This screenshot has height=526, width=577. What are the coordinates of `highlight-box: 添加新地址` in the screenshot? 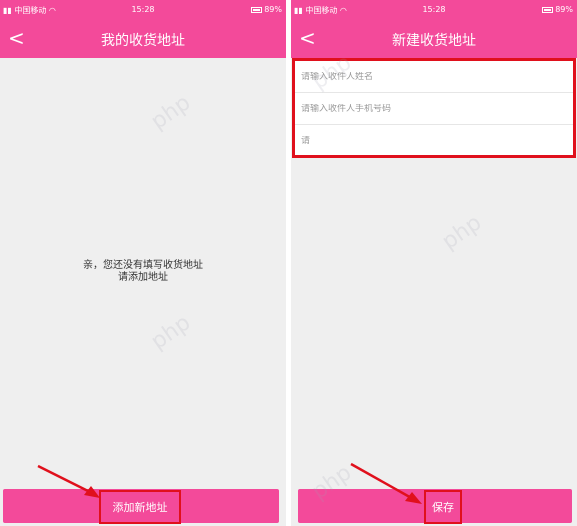 It's located at (140, 507).